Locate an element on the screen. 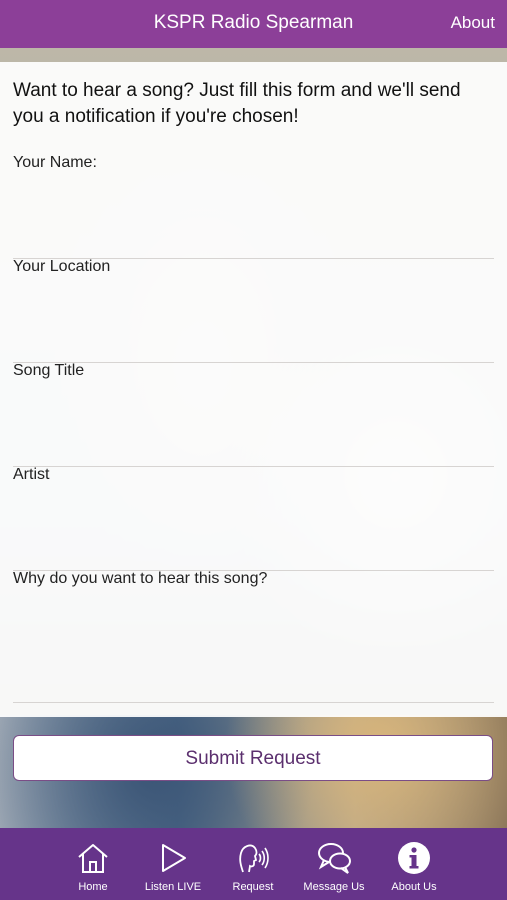 The width and height of the screenshot is (507, 900). nav-home: Home is located at coordinates (93, 864).